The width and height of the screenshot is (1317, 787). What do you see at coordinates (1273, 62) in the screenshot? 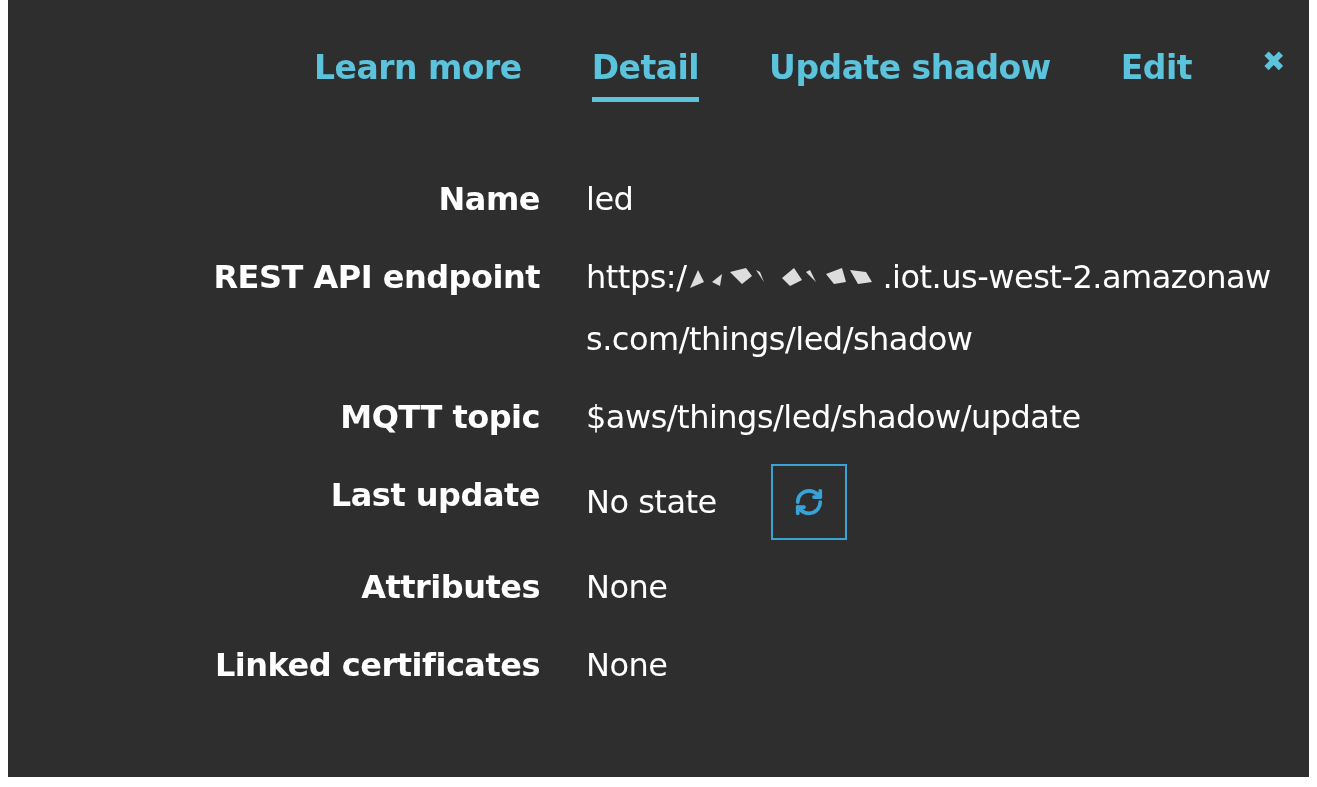
I see `close-button: ✖` at bounding box center [1273, 62].